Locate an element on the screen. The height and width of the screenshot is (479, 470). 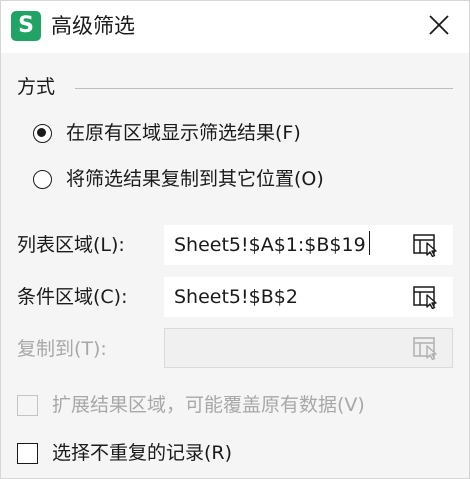
checkbox-label: 选择不重复的记录(R) is located at coordinates (142, 453).